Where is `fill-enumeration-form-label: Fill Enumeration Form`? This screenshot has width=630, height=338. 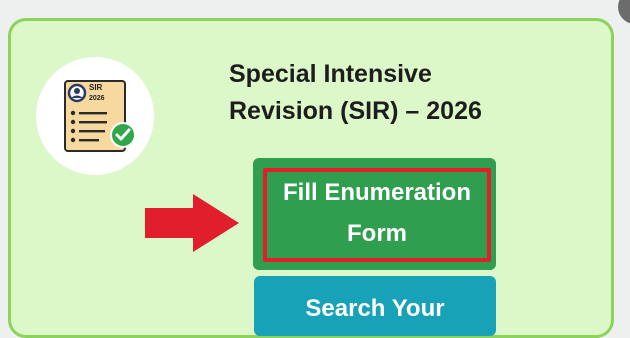 fill-enumeration-form-label: Fill Enumeration Form is located at coordinates (377, 213).